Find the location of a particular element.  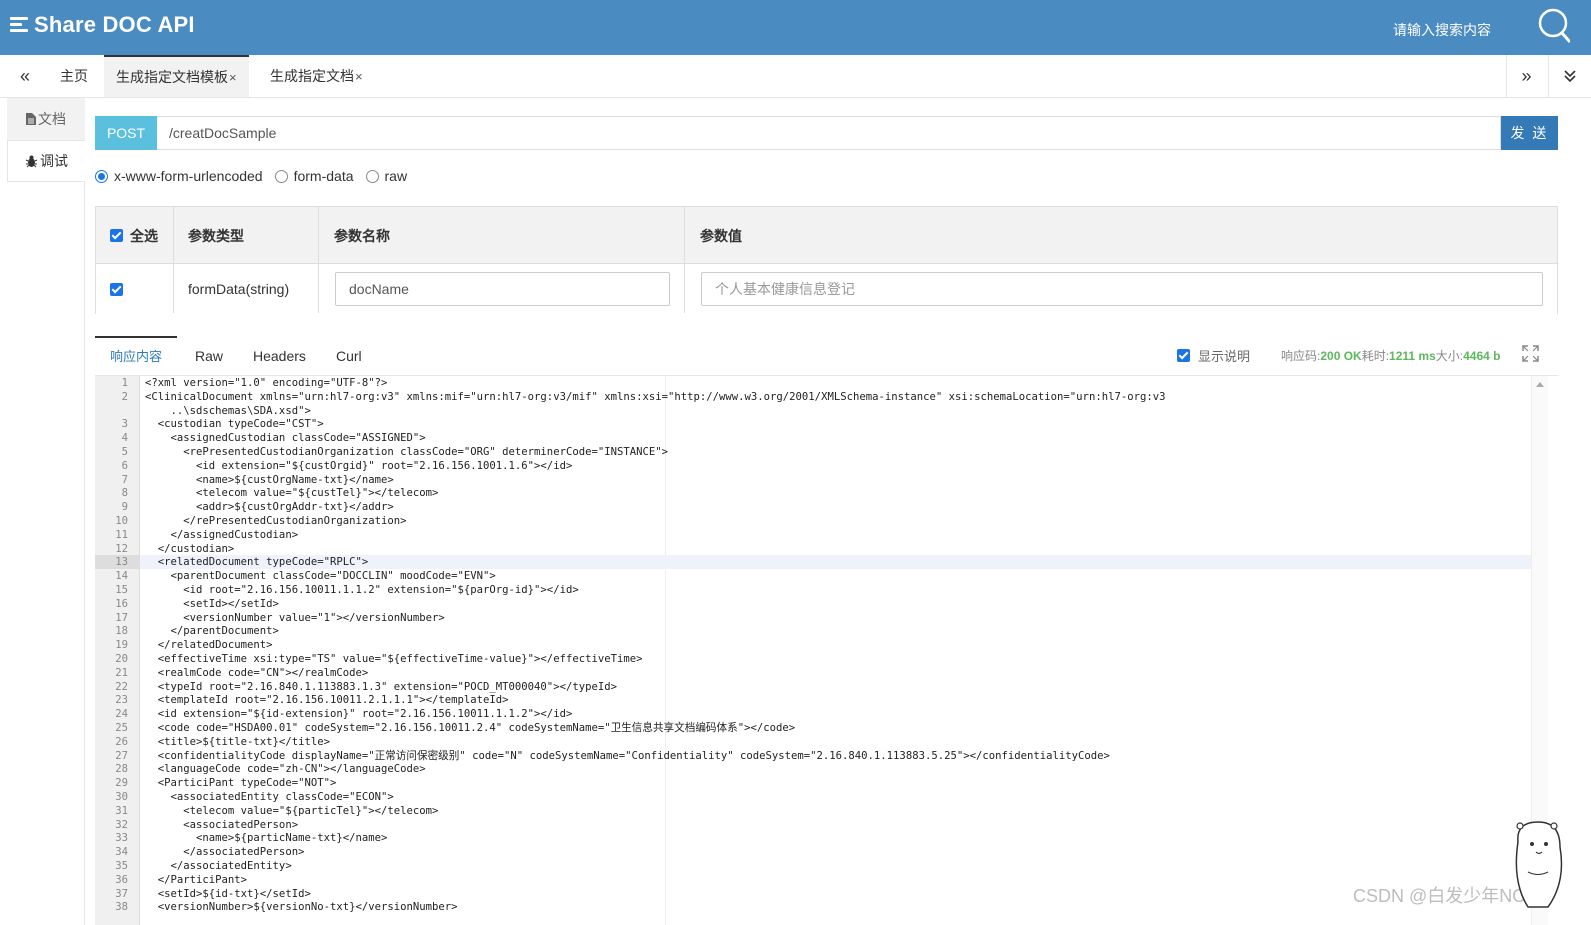

select-all-checkbox is located at coordinates (116, 235).